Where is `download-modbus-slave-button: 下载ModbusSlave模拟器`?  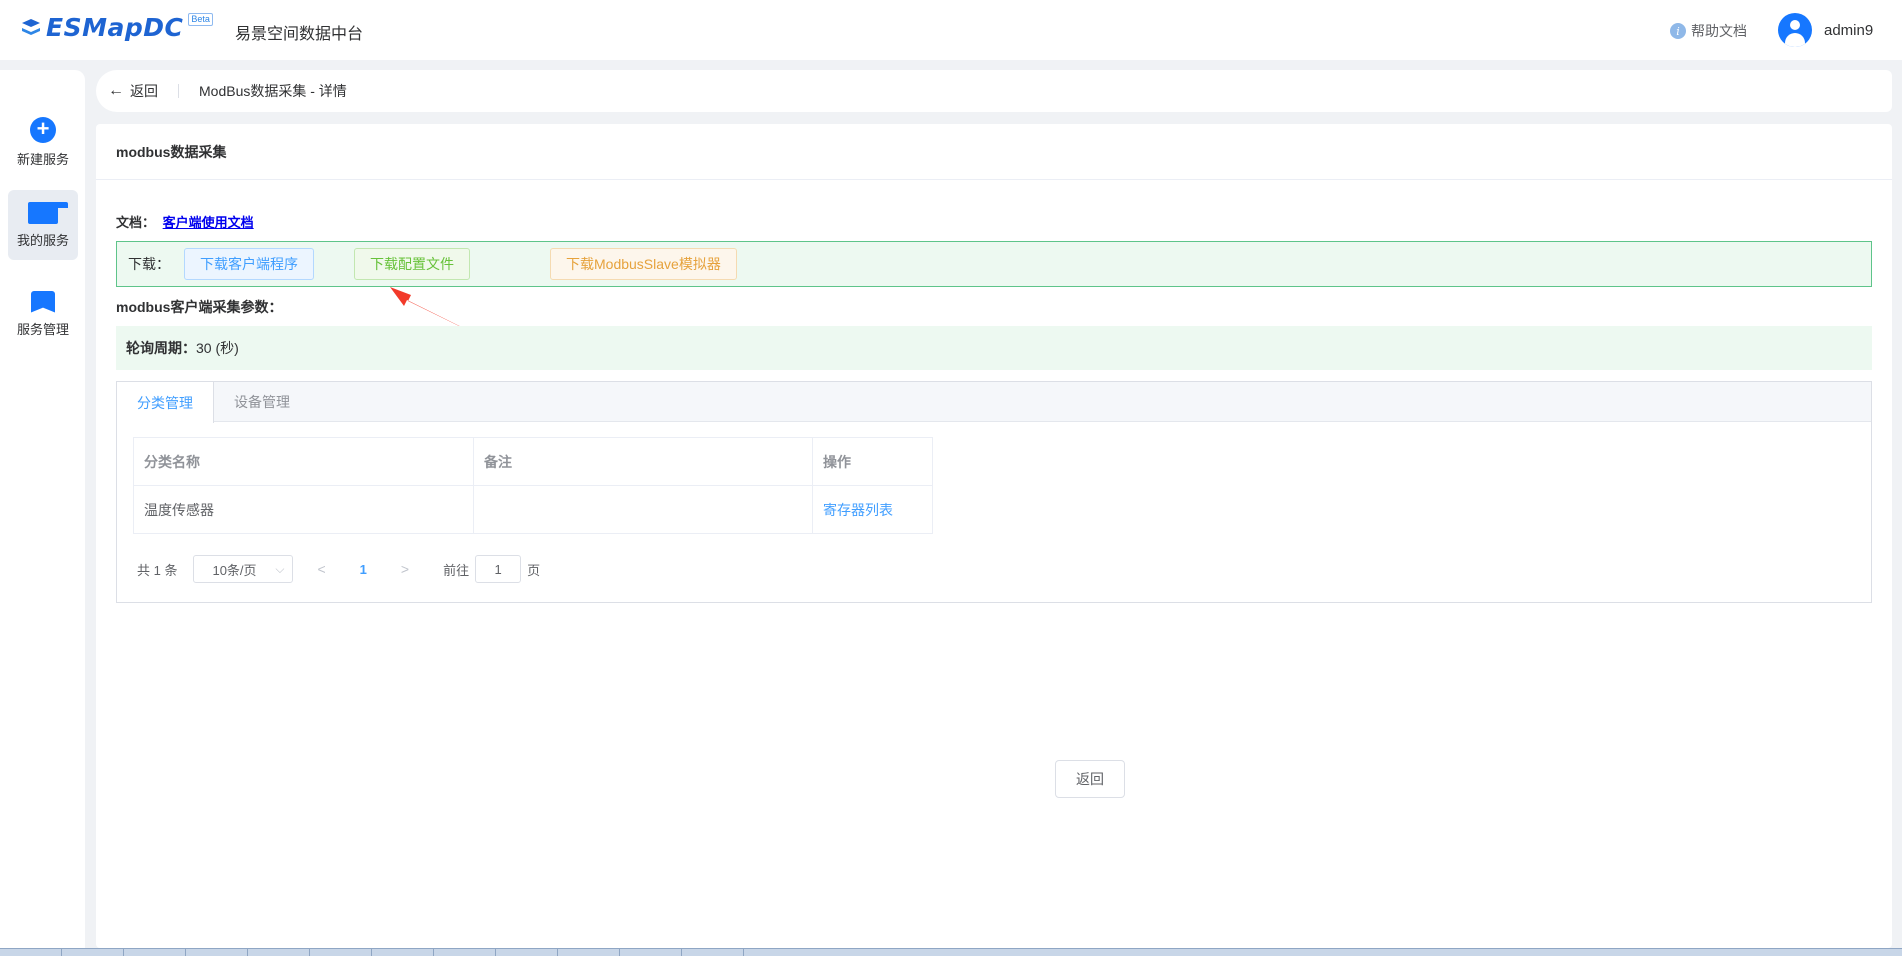 download-modbus-slave-button: 下载ModbusSlave模拟器 is located at coordinates (643, 264).